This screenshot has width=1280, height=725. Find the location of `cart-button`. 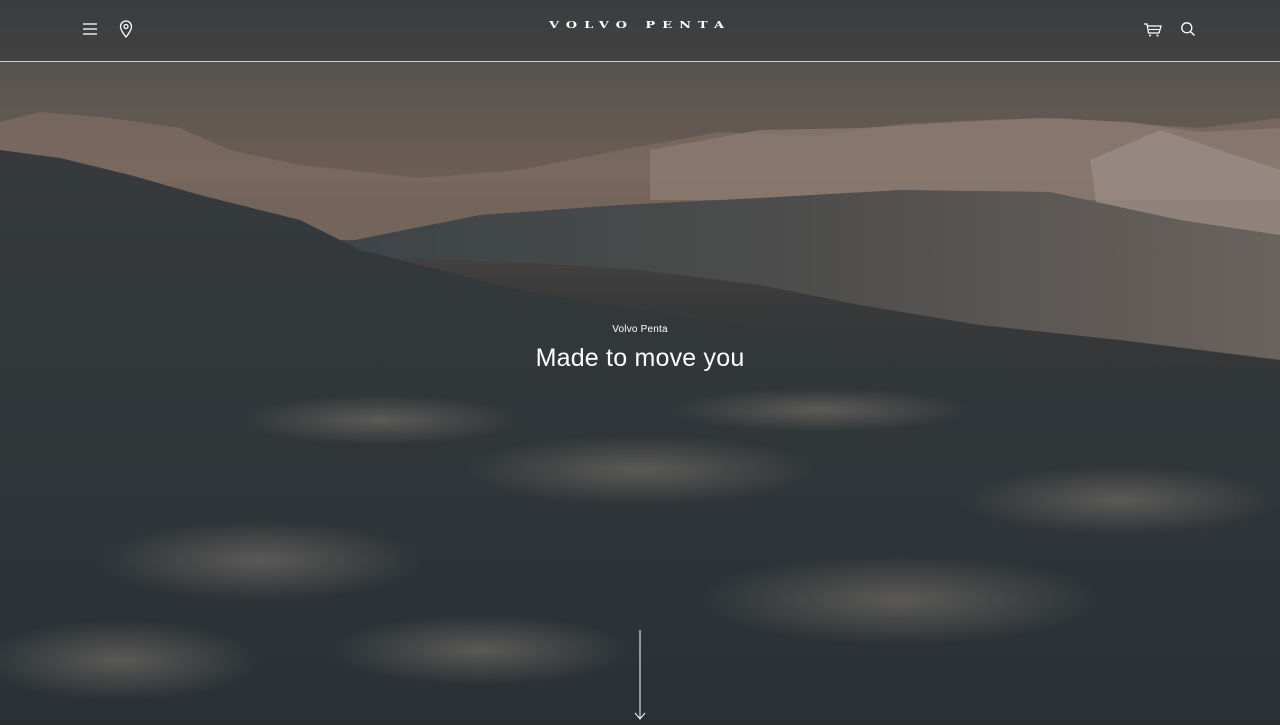

cart-button is located at coordinates (1153, 29).